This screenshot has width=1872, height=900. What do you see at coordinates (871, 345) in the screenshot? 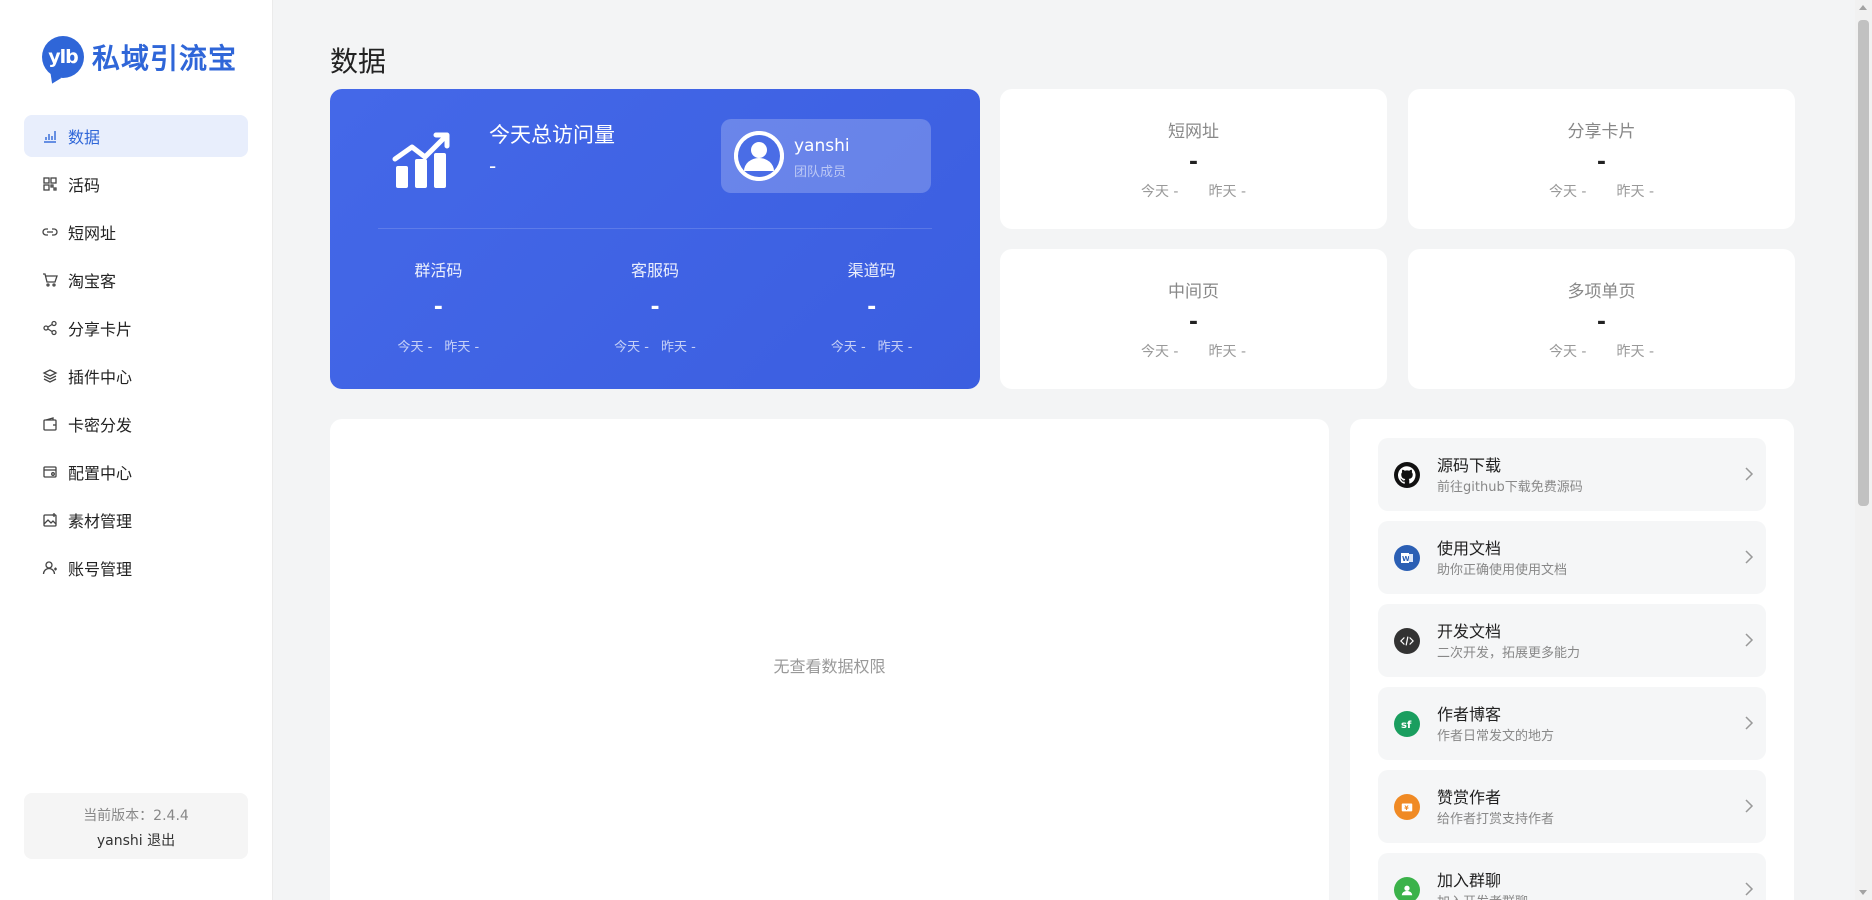
I see `hero-stat-sub: 今天 - 昨天 -` at bounding box center [871, 345].